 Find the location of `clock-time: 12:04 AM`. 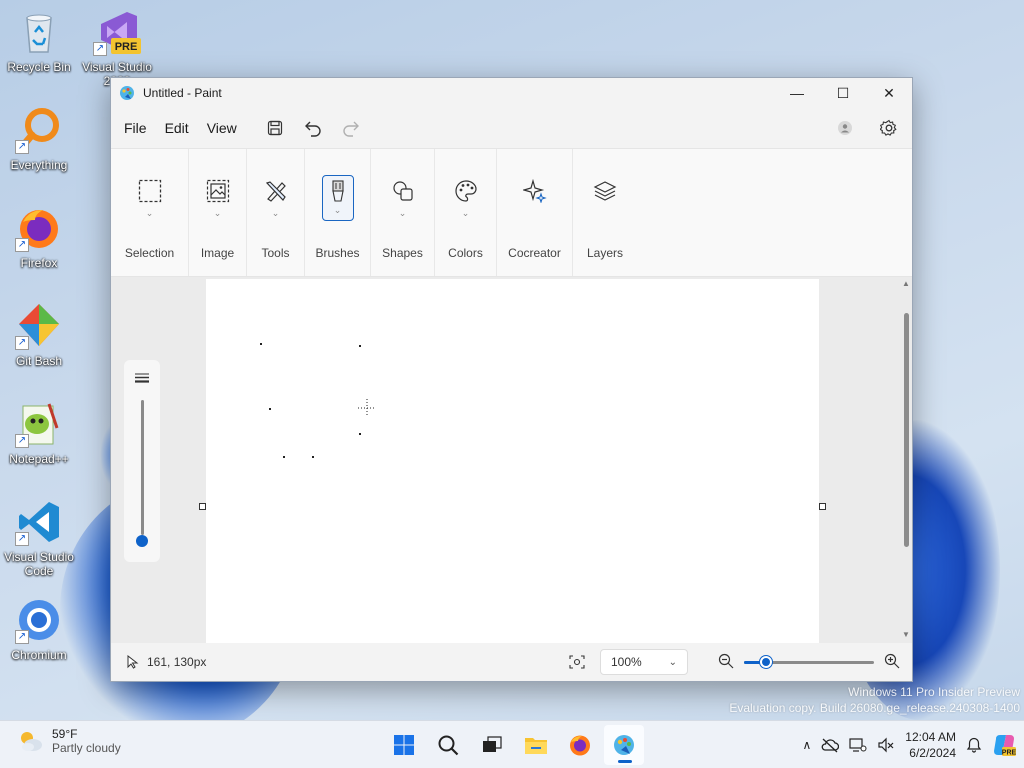

clock-time: 12:04 AM is located at coordinates (930, 737).